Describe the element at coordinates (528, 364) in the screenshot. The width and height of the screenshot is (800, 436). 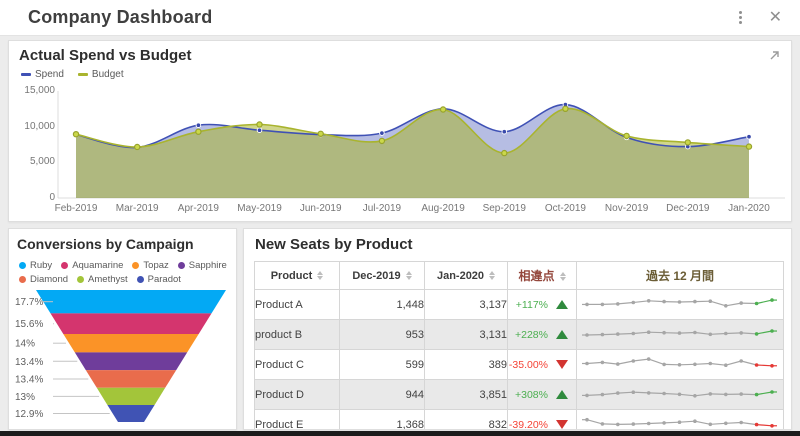
I see `difference-value: -35.00%` at that location.